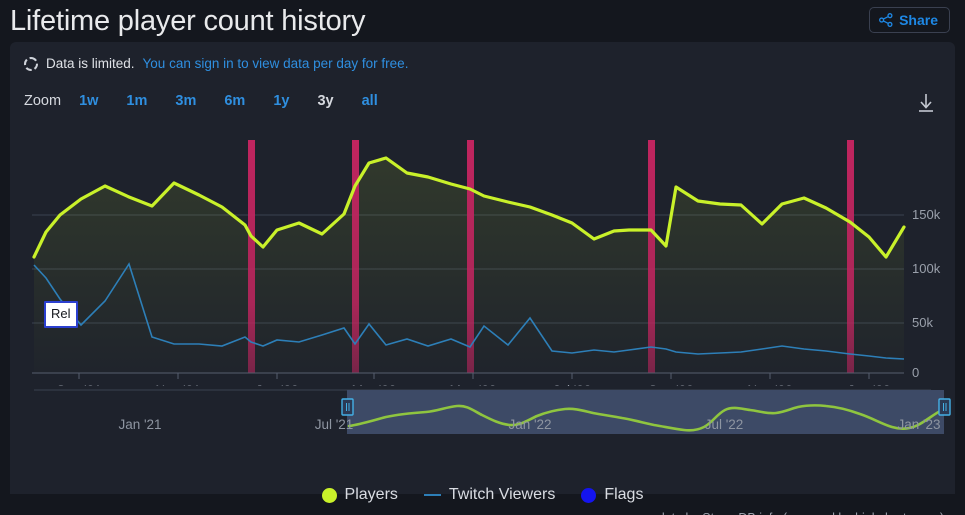 The width and height of the screenshot is (965, 515). Describe the element at coordinates (61, 314) in the screenshot. I see `release-flag-label: Rel` at that location.